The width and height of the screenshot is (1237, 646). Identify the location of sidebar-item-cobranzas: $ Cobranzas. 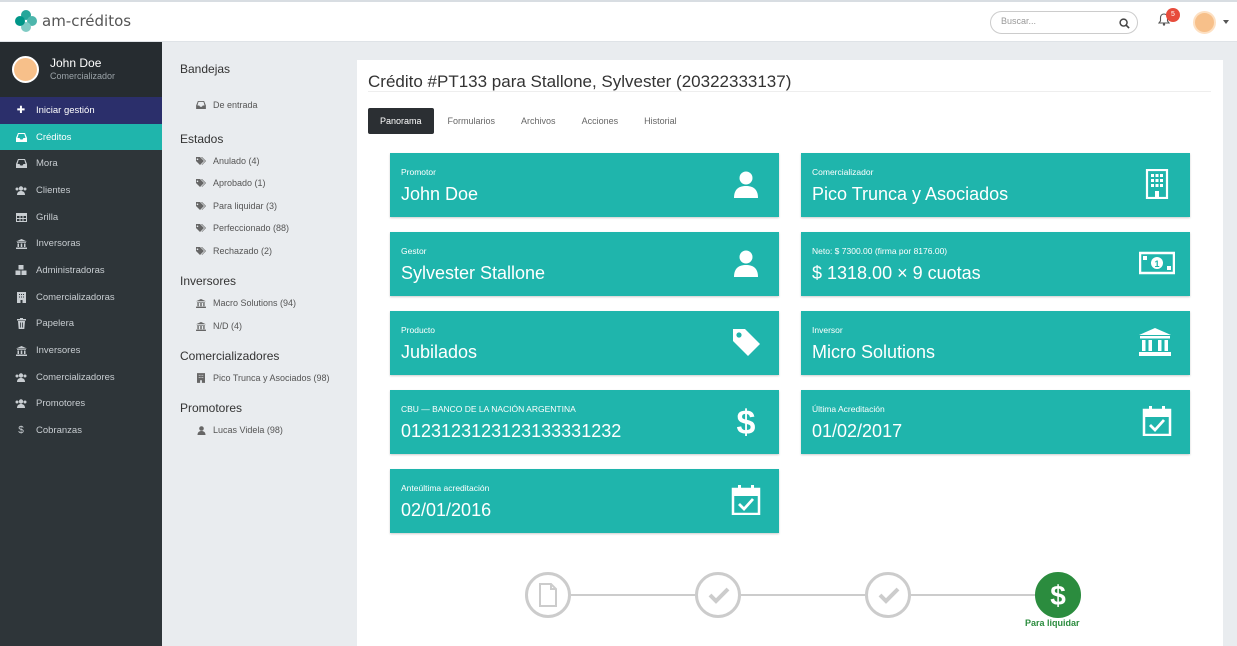
(81, 430).